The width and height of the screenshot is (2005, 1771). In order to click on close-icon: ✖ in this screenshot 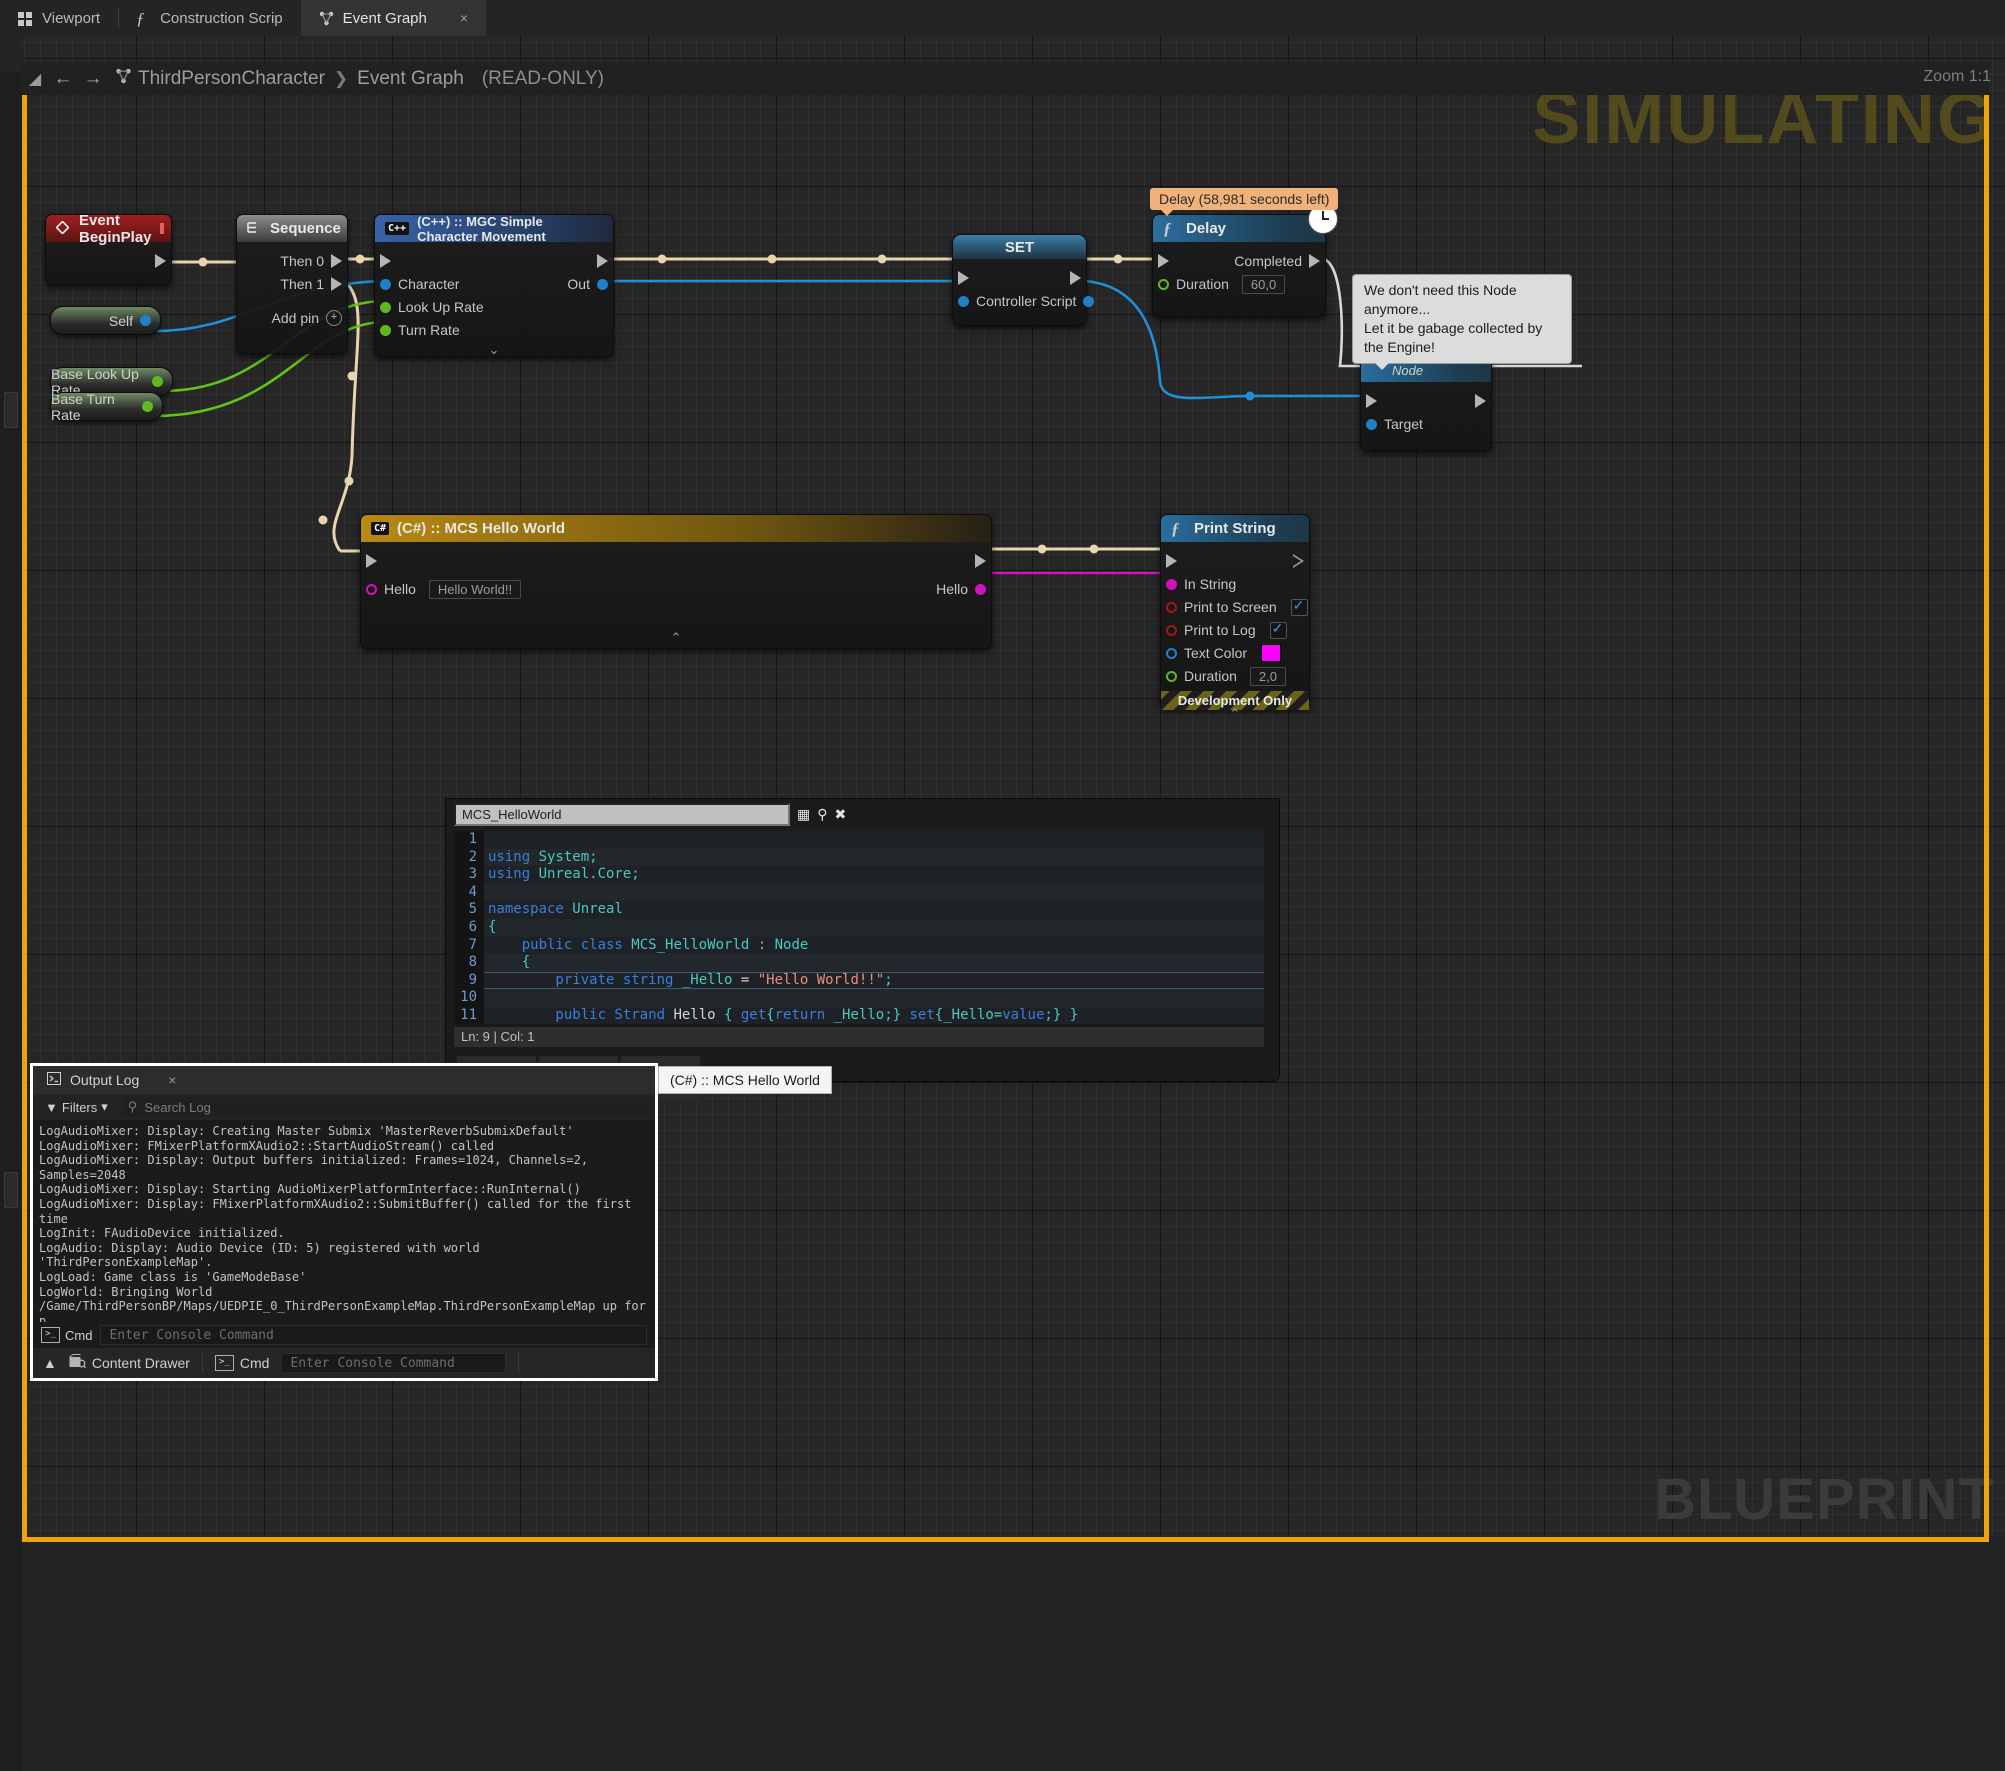, I will do `click(841, 814)`.